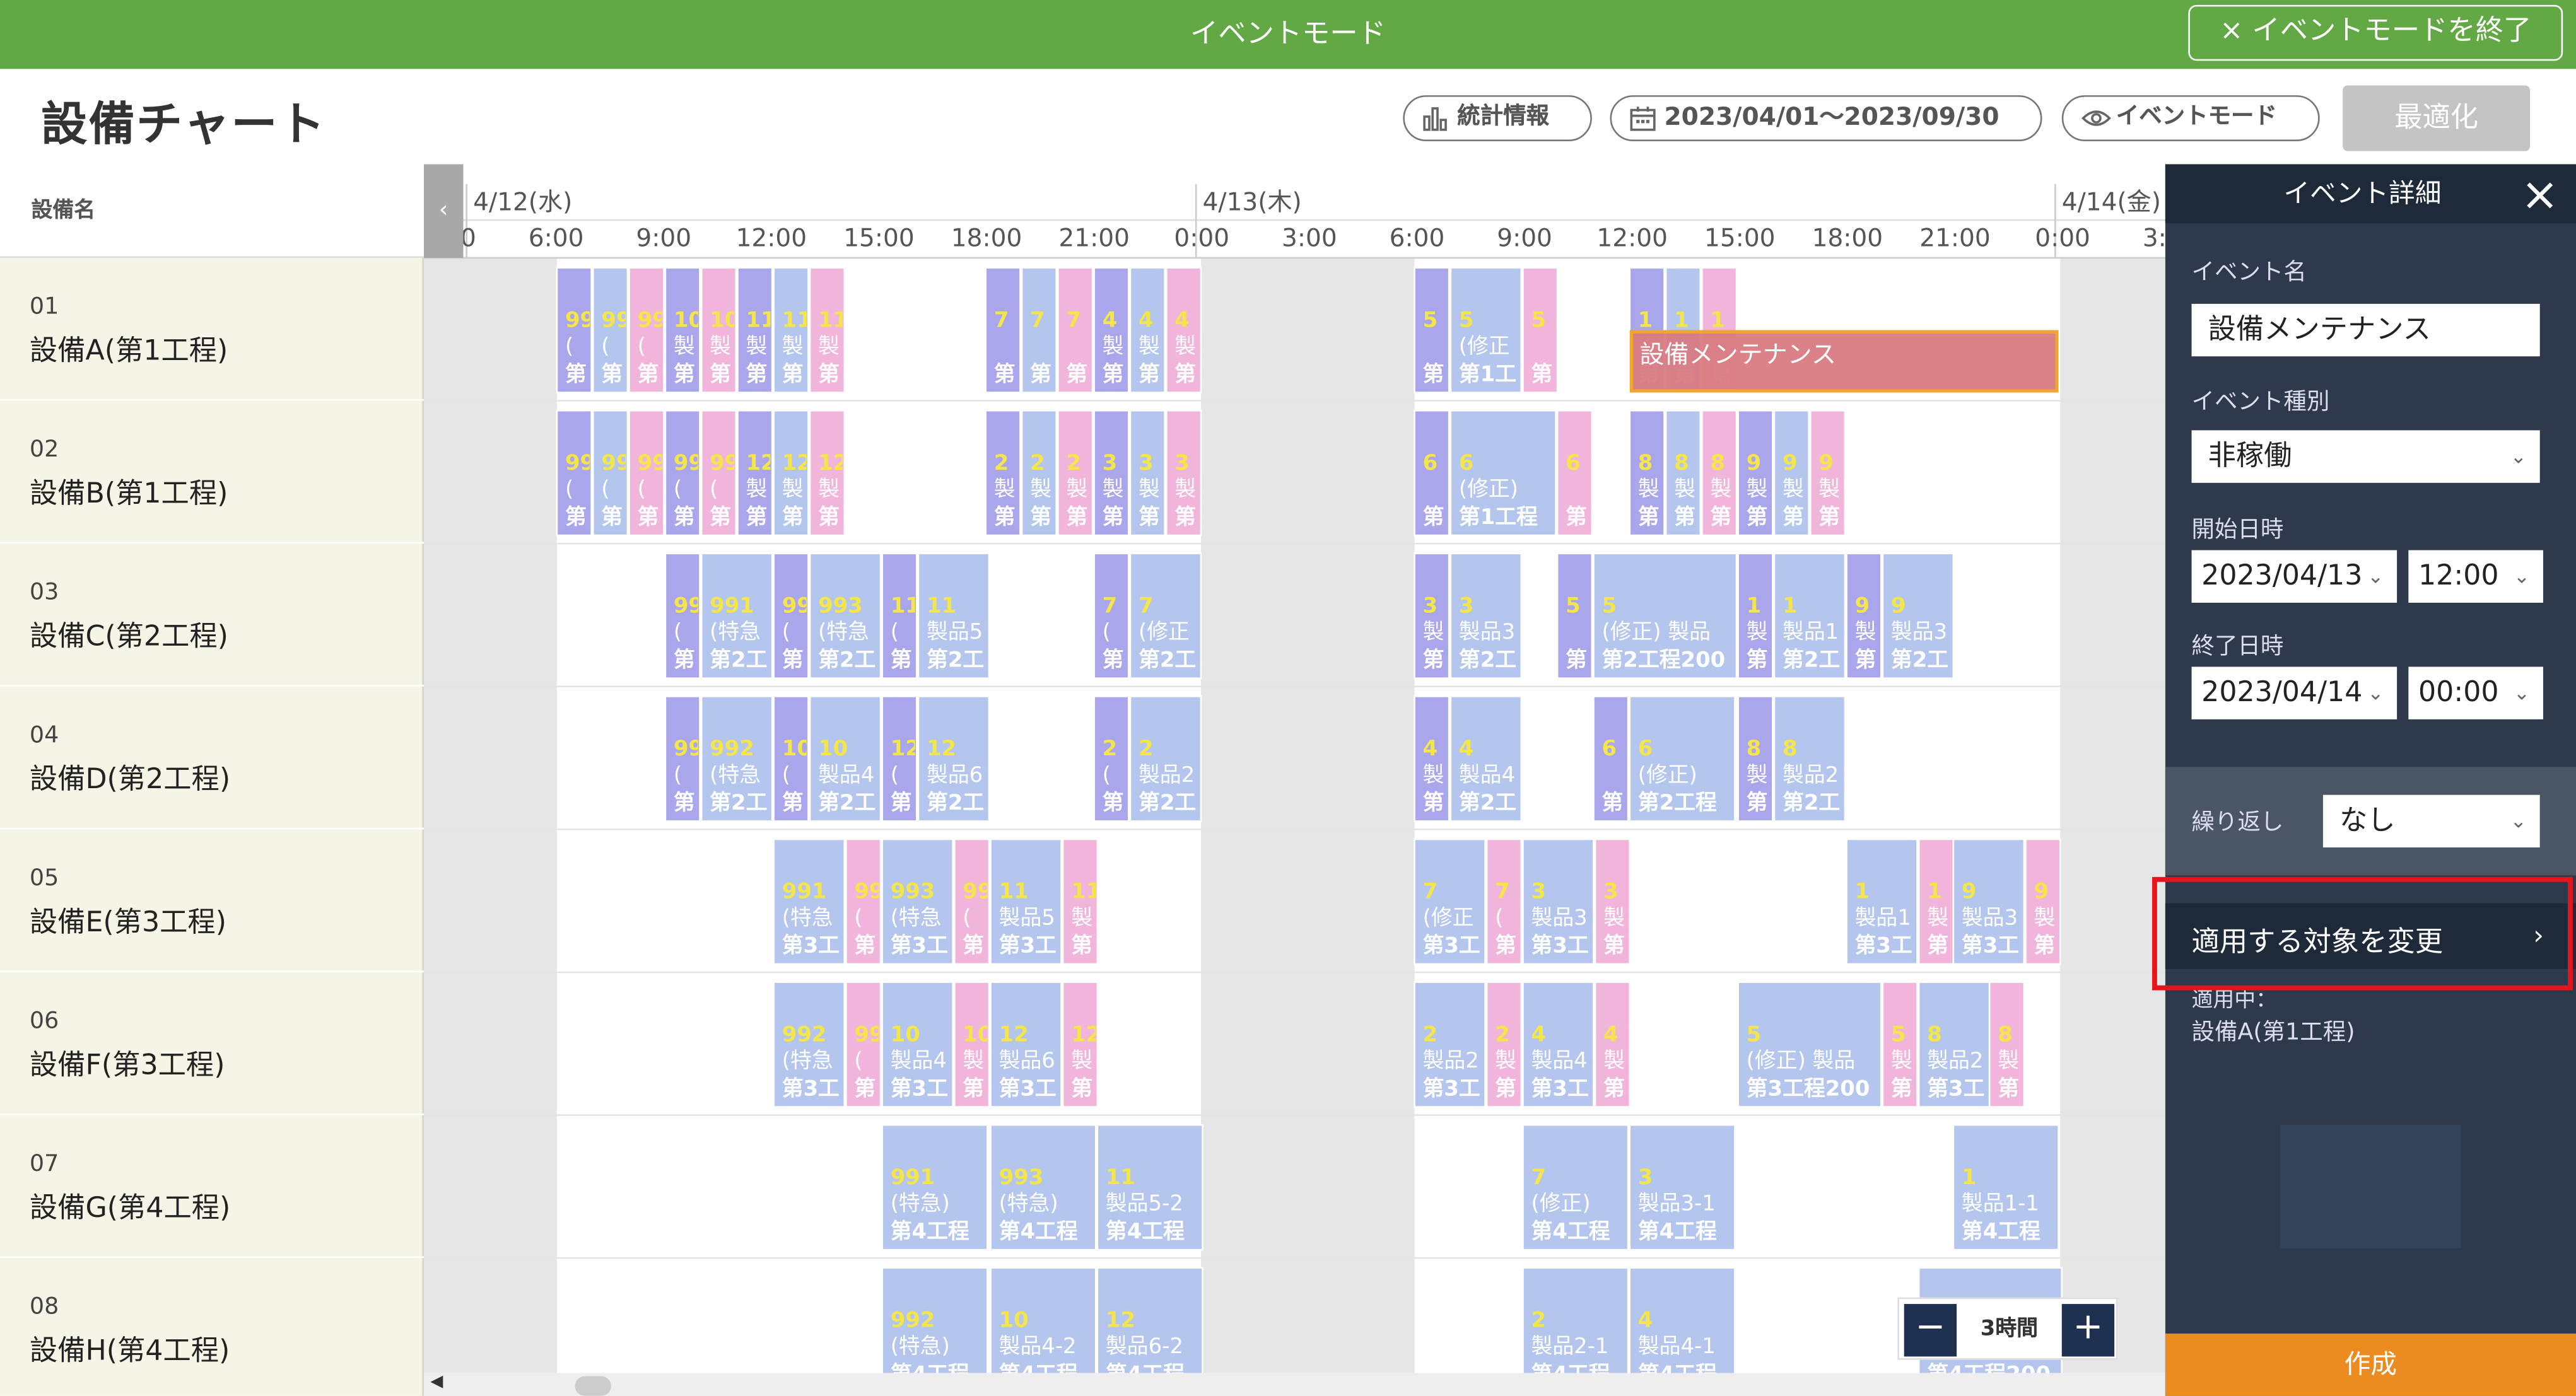  Describe the element at coordinates (1294, 1384) in the screenshot. I see `horizontal-scrollbar: ◀` at that location.